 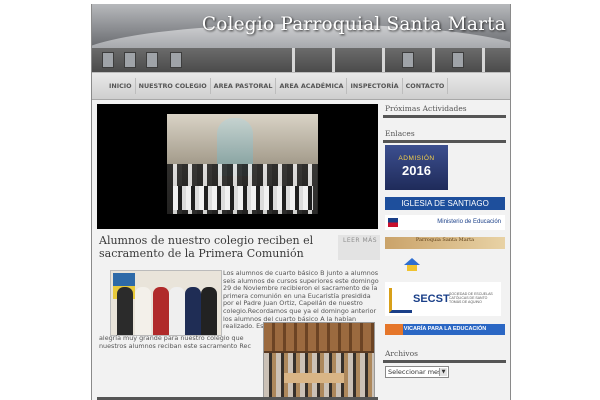 What do you see at coordinates (431, 299) in the screenshot?
I see `secst-label: SECST` at bounding box center [431, 299].